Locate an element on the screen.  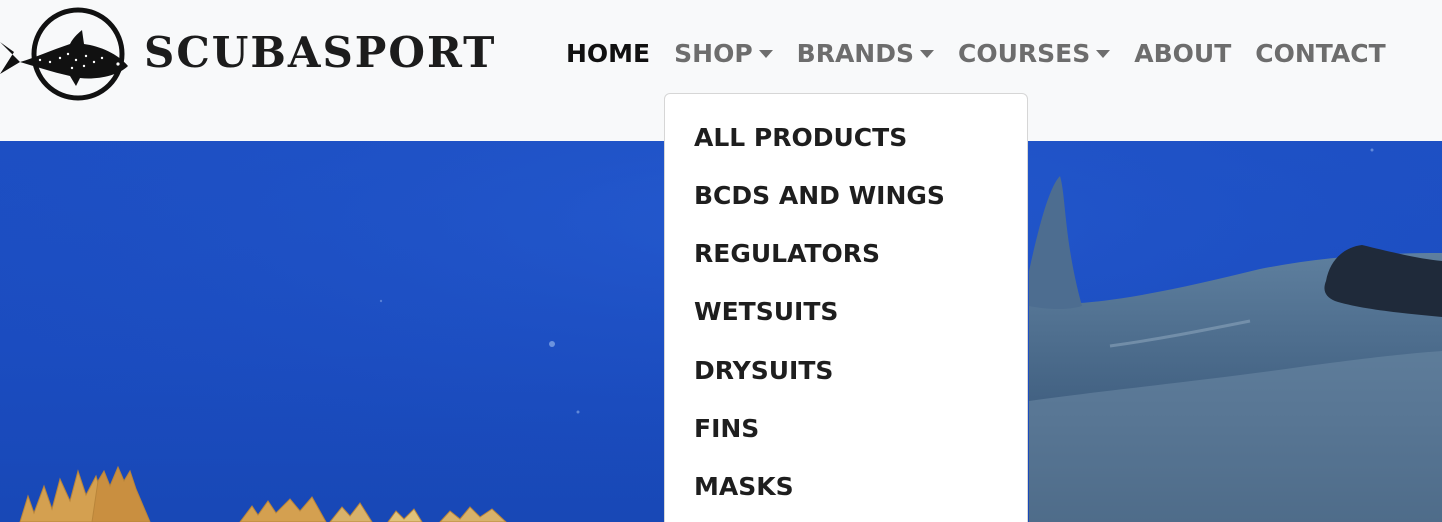
nav-about: ABOUT is located at coordinates (1182, 53).